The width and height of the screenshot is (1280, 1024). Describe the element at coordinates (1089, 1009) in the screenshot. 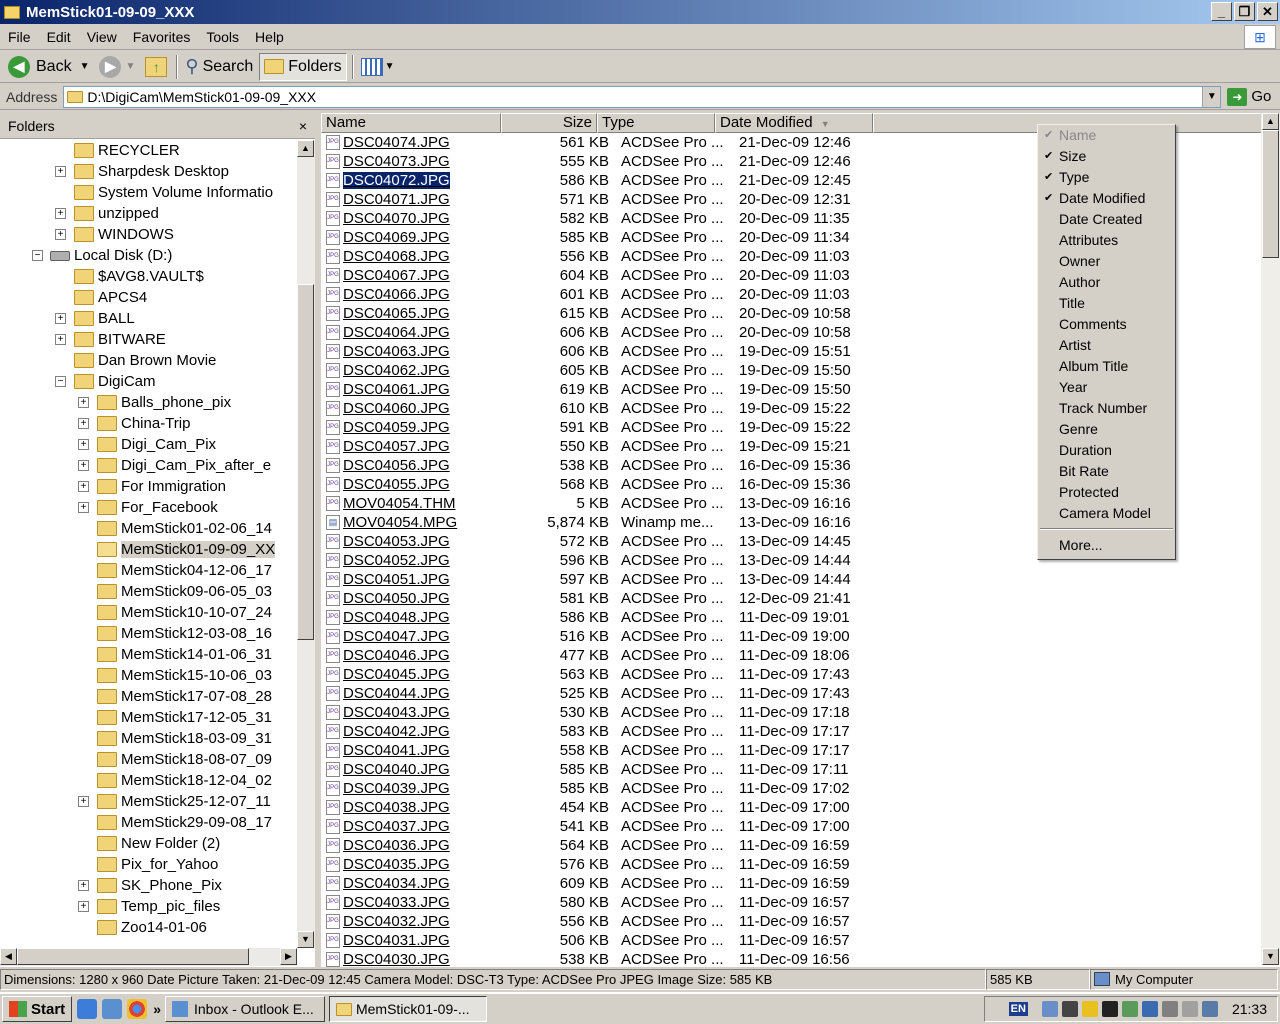

I see `norton-icon` at that location.